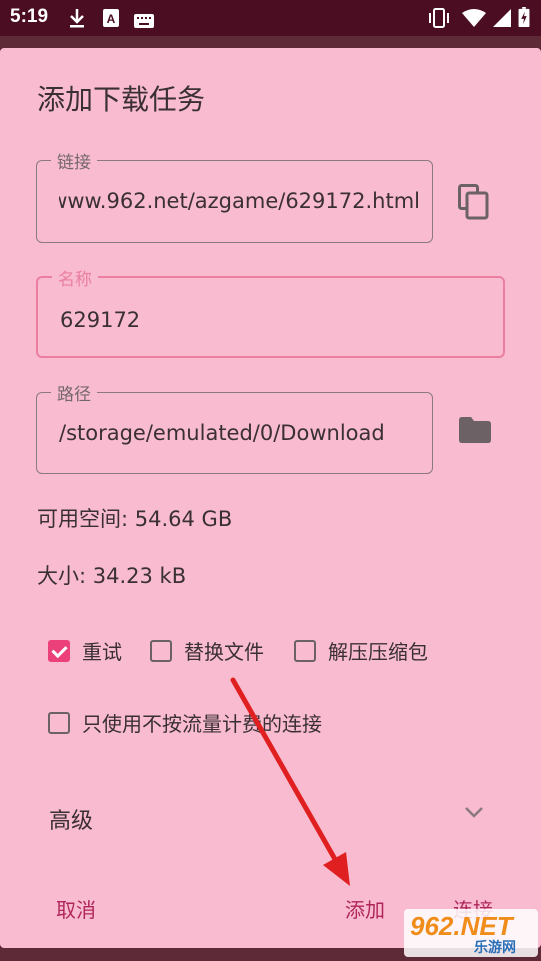  I want to click on path-field: 路径 /storage/emulated/0/Download, so click(234, 427).